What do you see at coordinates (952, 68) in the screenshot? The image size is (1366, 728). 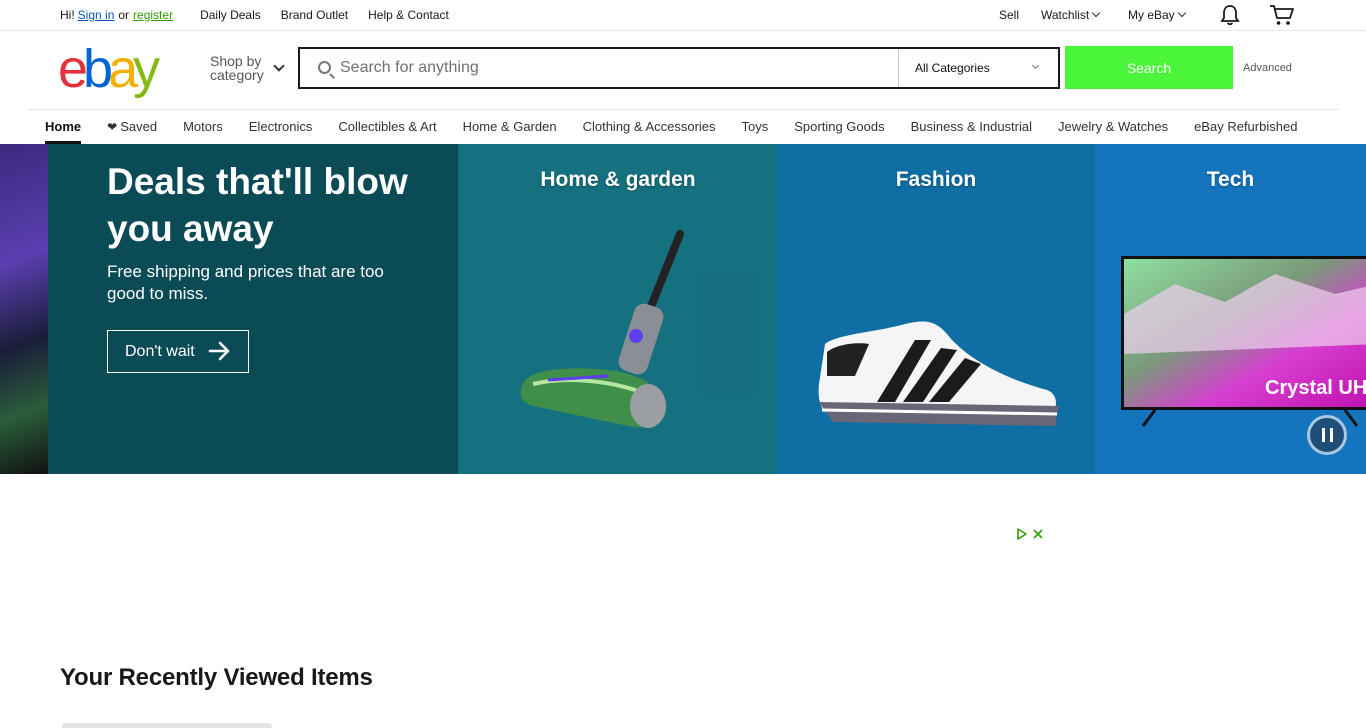 I see `category-select-value: All Categories` at bounding box center [952, 68].